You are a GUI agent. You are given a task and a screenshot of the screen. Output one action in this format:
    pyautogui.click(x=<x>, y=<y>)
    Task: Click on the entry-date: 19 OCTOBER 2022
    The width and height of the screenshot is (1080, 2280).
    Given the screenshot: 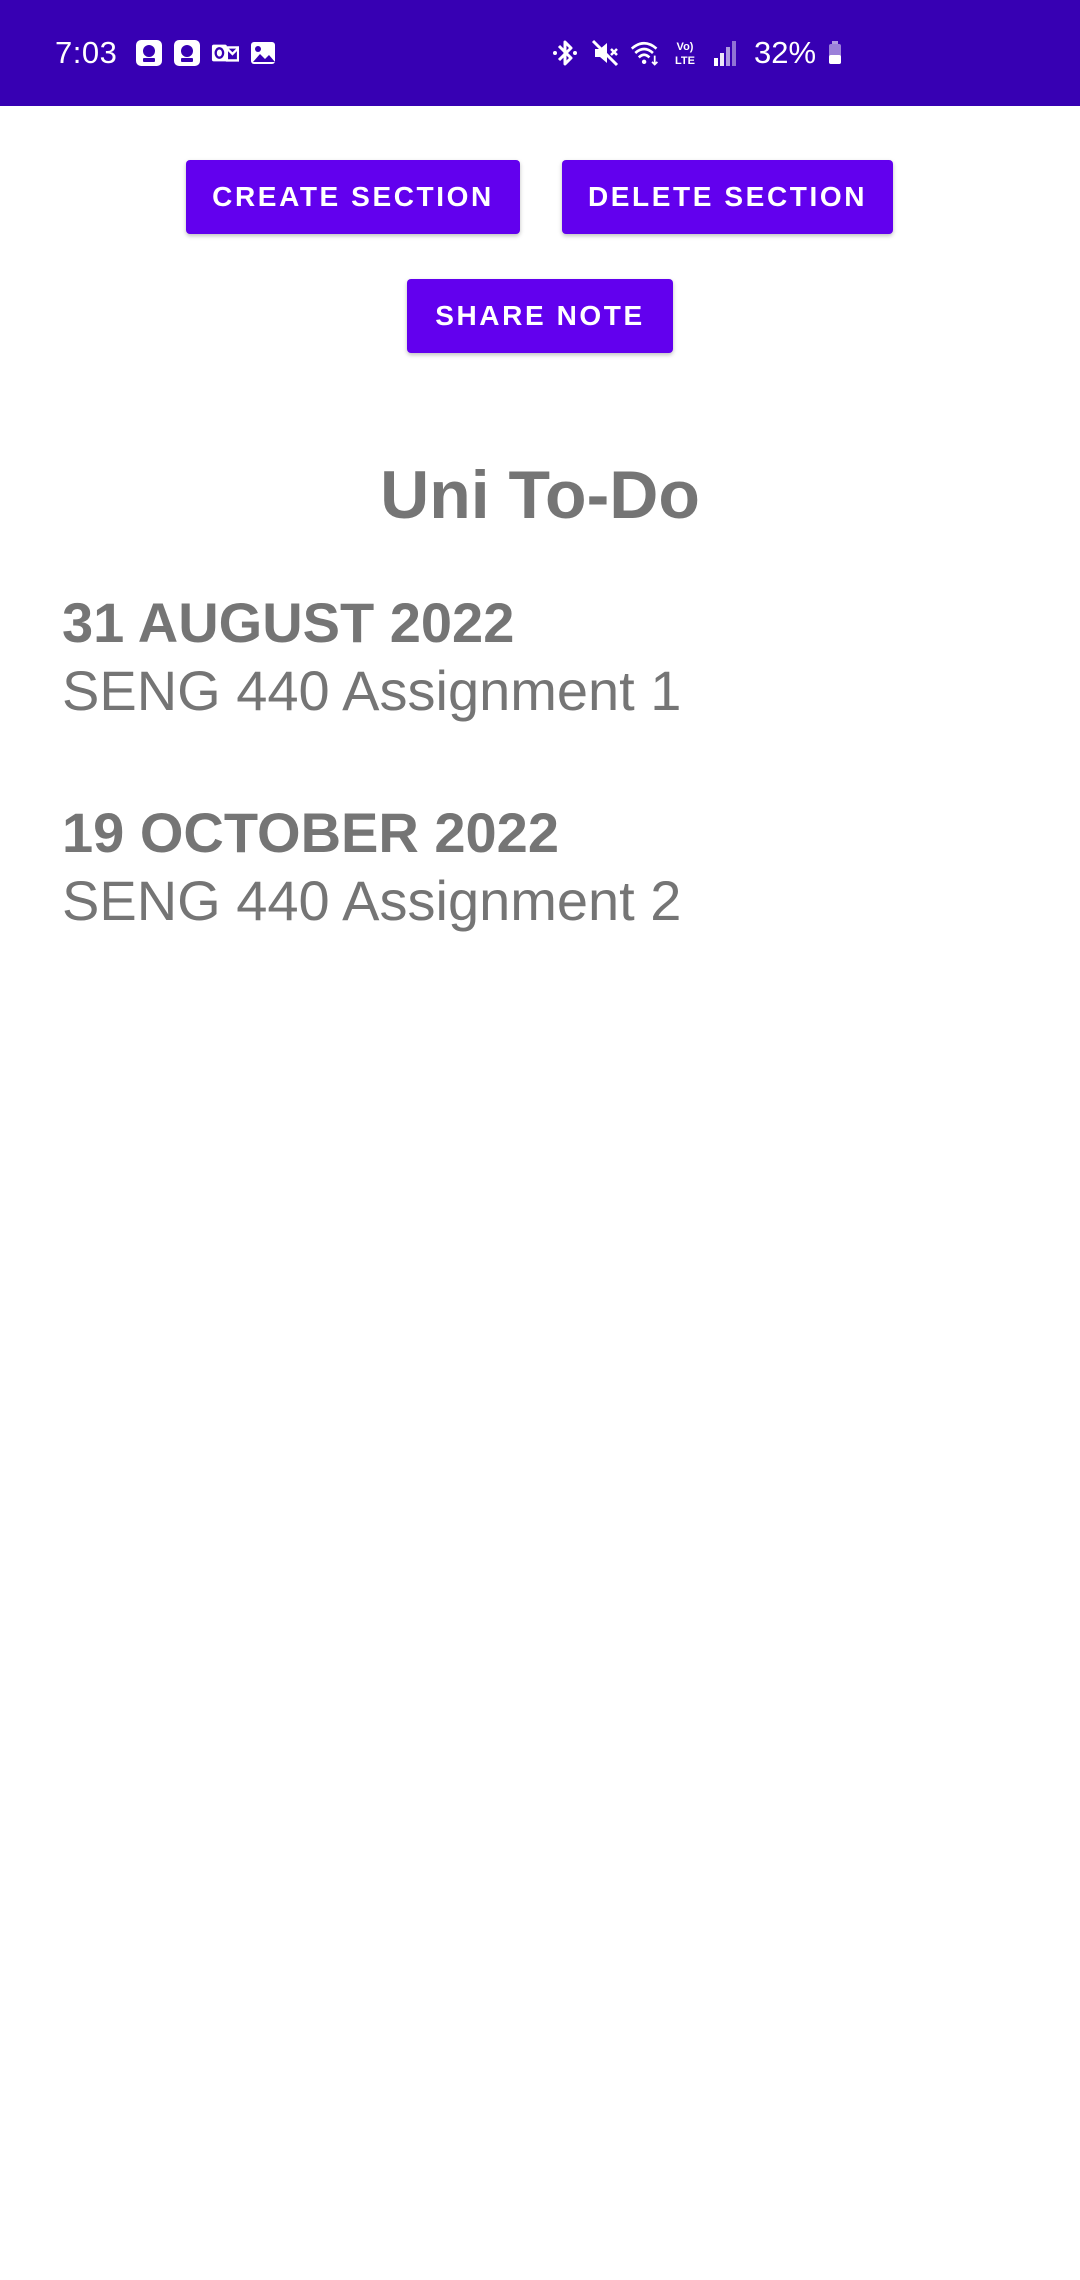 What is the action you would take?
    pyautogui.click(x=310, y=832)
    